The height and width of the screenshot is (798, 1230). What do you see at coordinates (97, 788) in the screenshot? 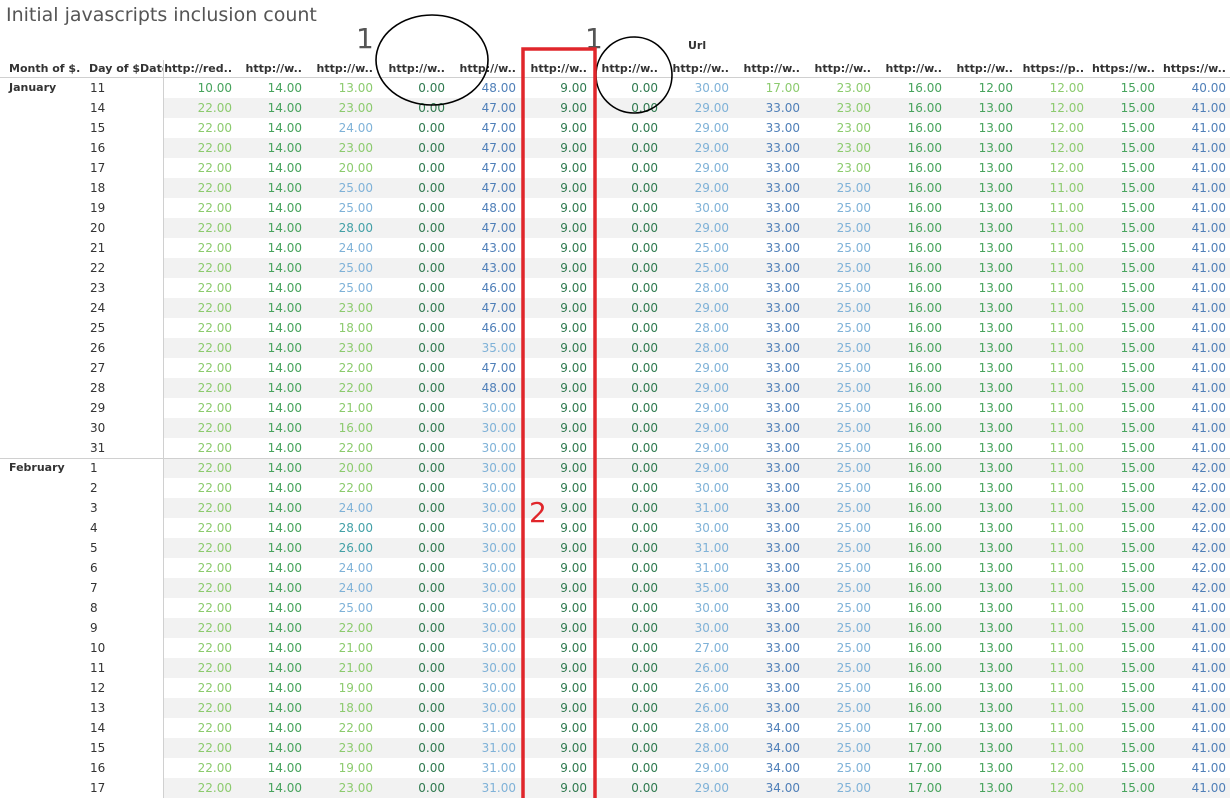
I see `day-cell: 17` at bounding box center [97, 788].